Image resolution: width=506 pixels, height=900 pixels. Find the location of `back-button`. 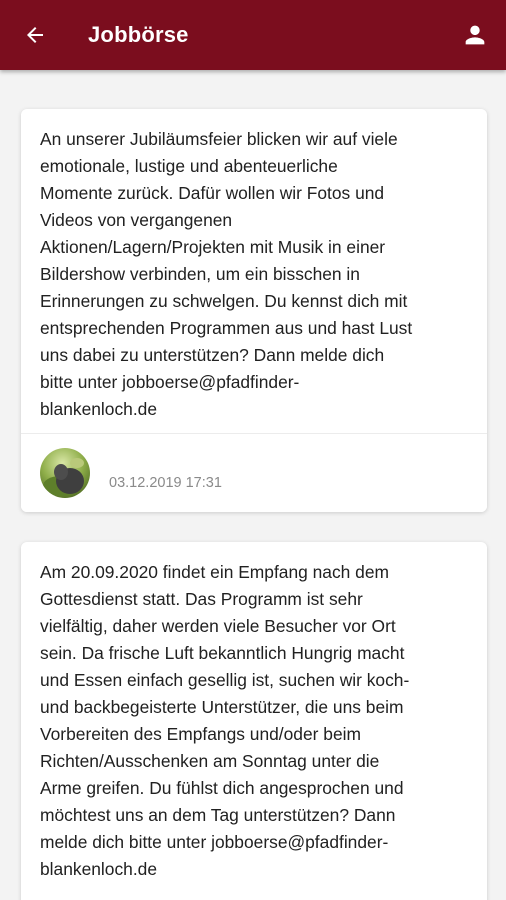

back-button is located at coordinates (35, 35).